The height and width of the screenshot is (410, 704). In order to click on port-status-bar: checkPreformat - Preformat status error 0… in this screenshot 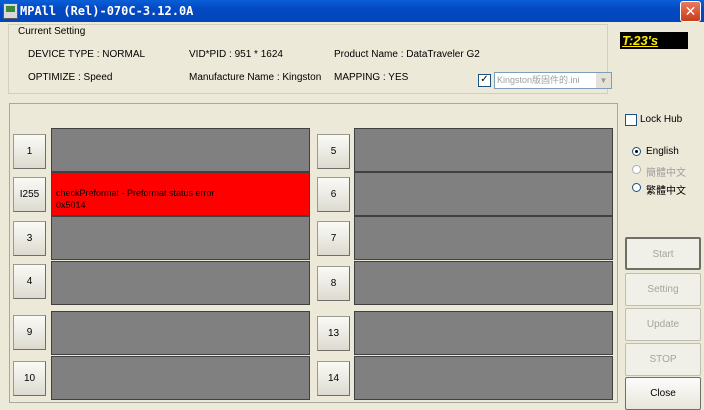, I will do `click(180, 194)`.